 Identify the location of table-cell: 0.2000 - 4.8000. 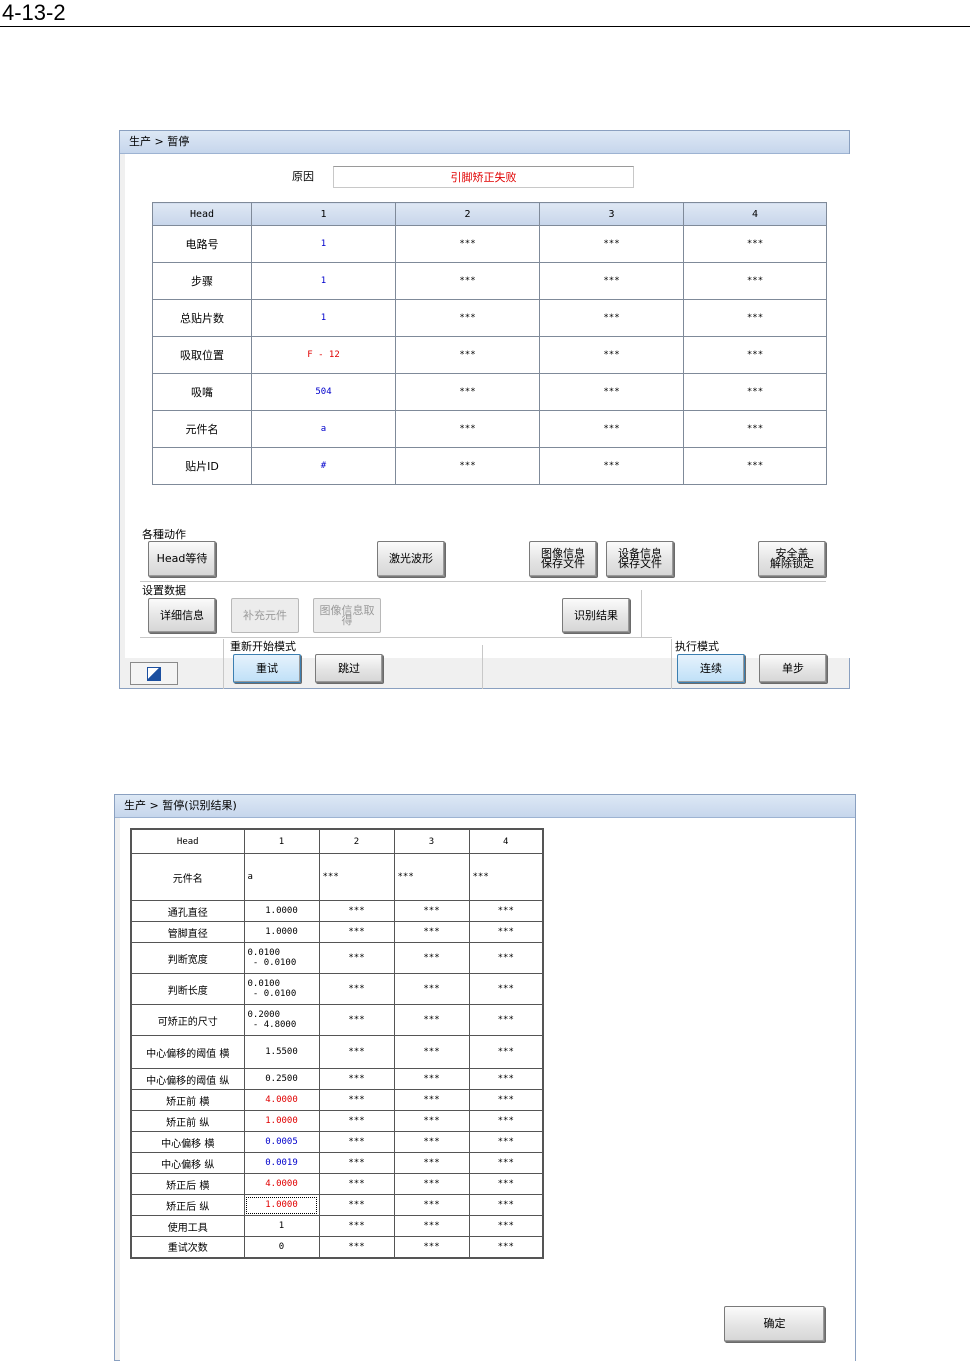
(281, 1020).